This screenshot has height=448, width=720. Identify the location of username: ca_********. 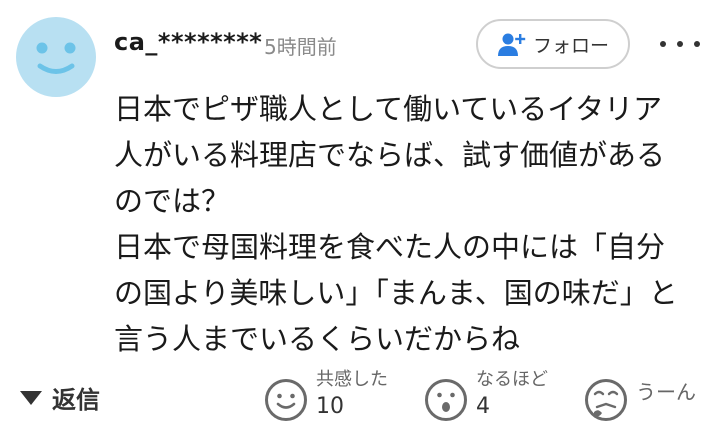
(188, 42).